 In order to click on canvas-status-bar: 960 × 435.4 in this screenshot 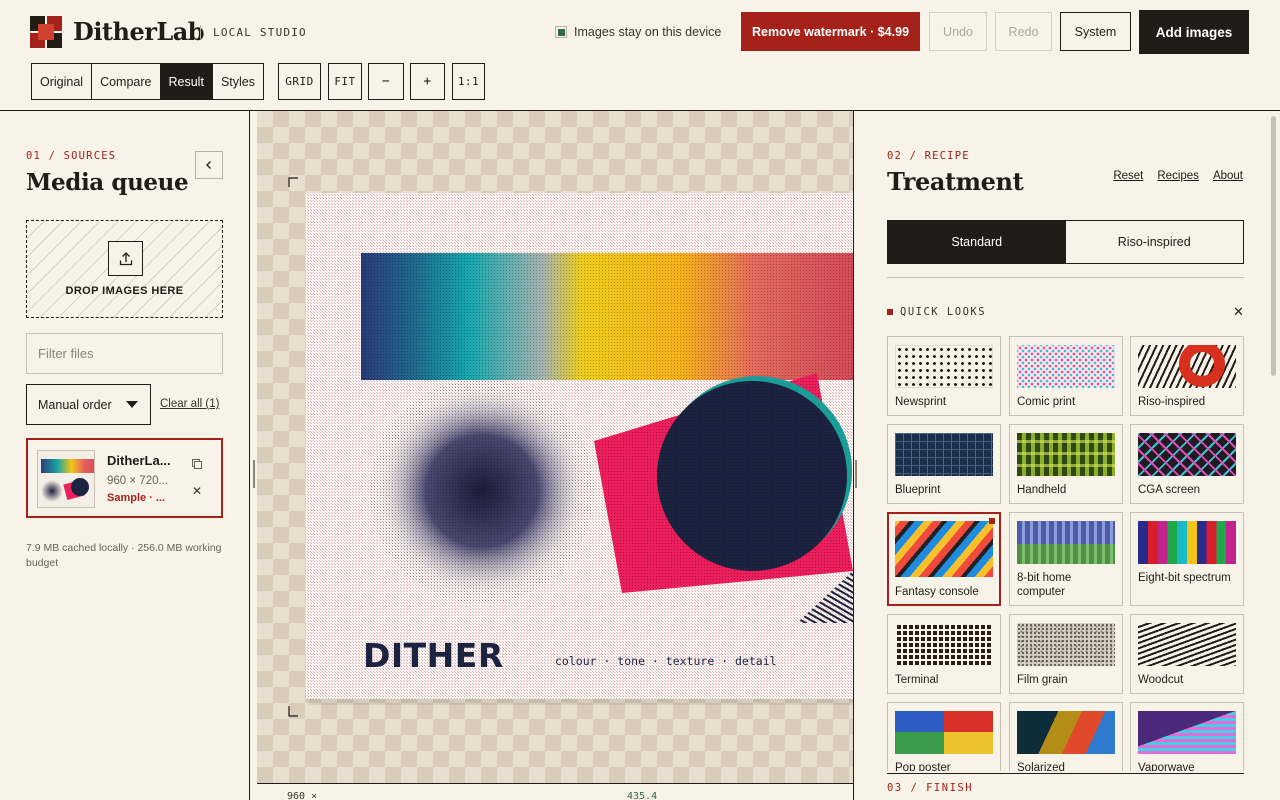, I will do `click(555, 791)`.